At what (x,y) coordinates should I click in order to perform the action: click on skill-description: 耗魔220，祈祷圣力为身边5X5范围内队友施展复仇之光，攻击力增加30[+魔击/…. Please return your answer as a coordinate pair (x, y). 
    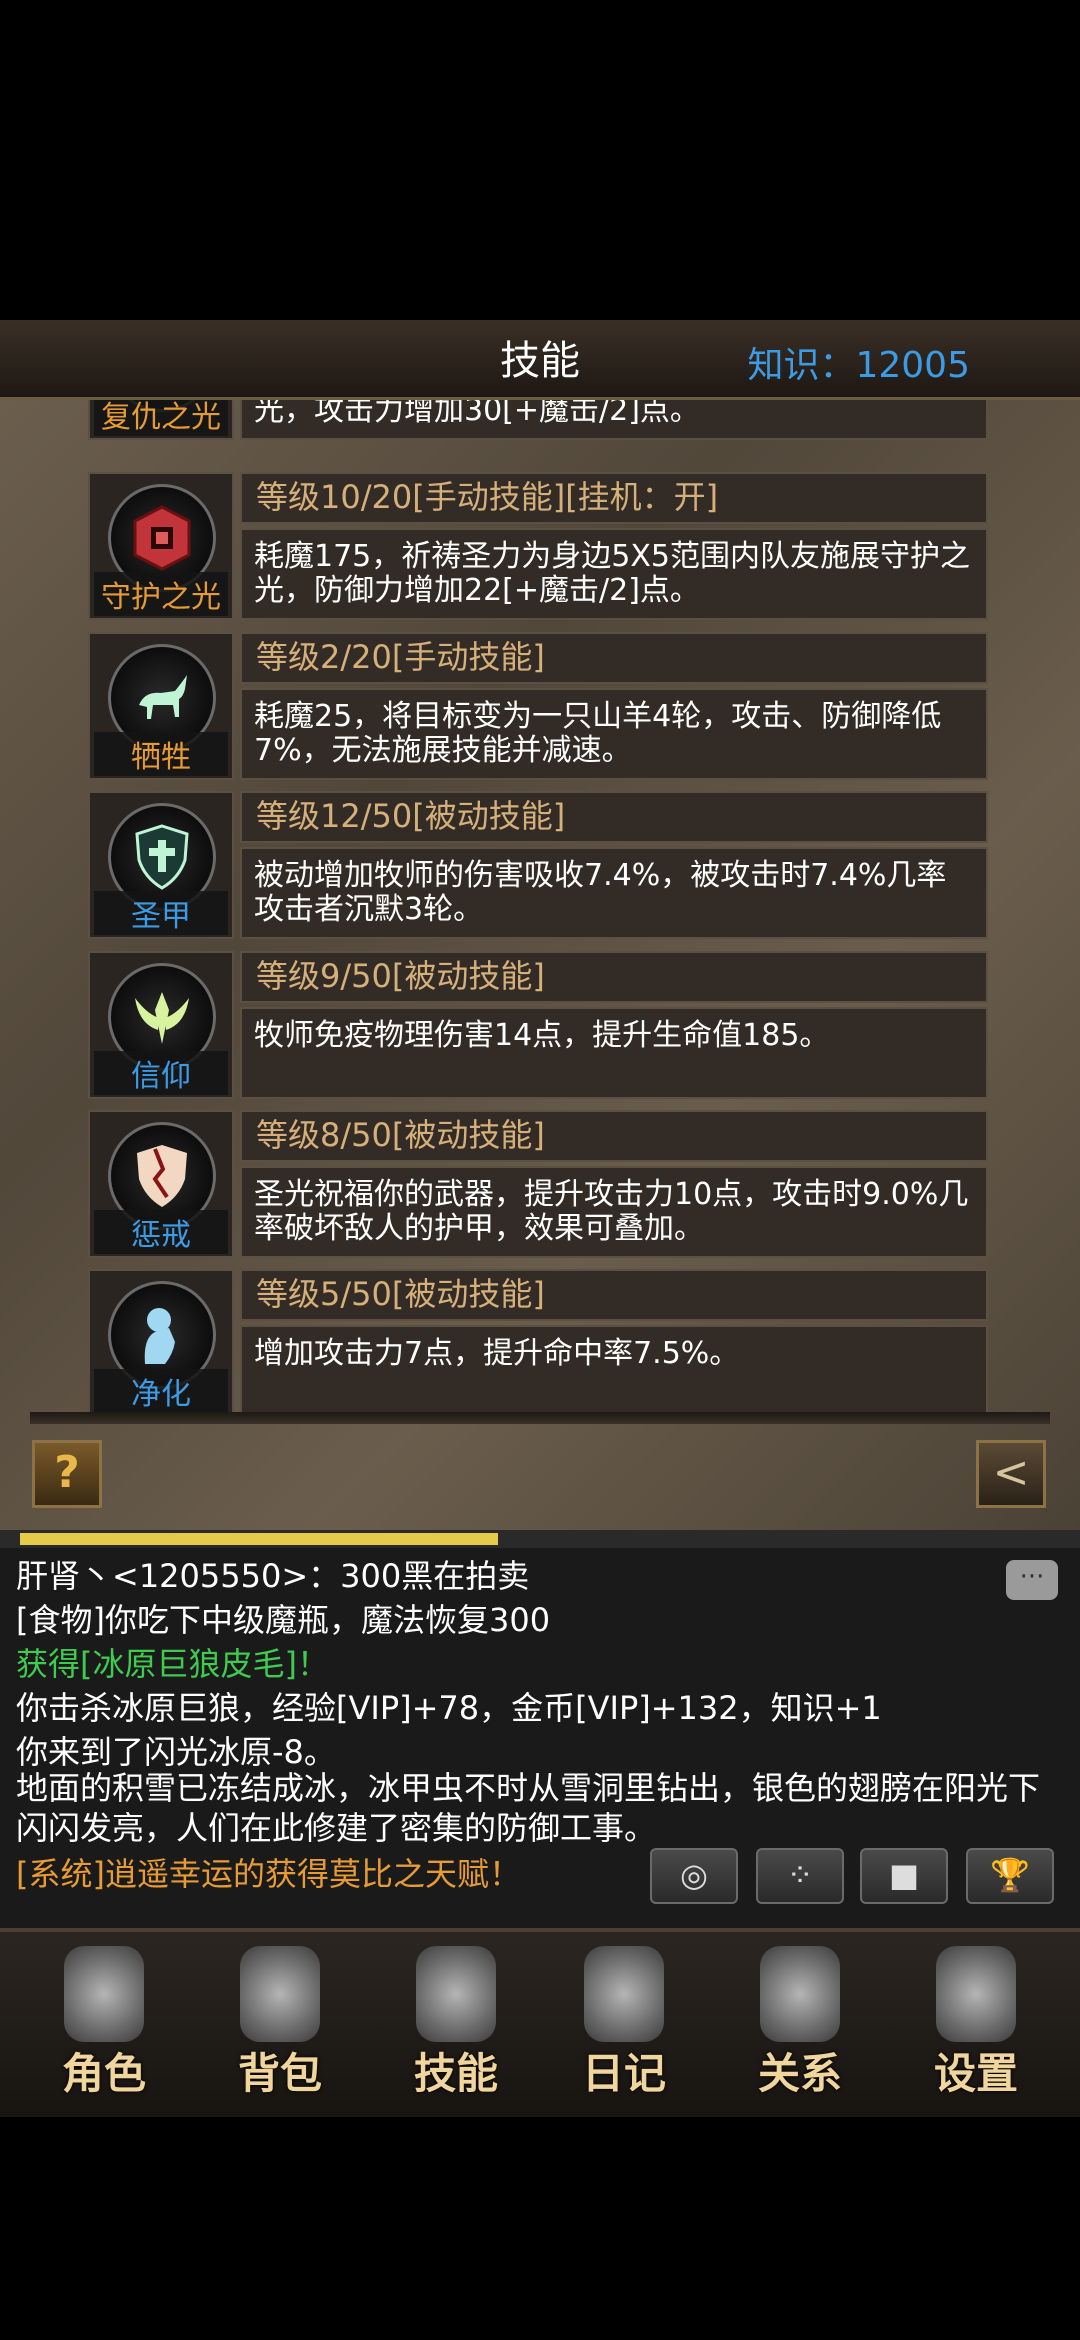
    Looking at the image, I should click on (614, 420).